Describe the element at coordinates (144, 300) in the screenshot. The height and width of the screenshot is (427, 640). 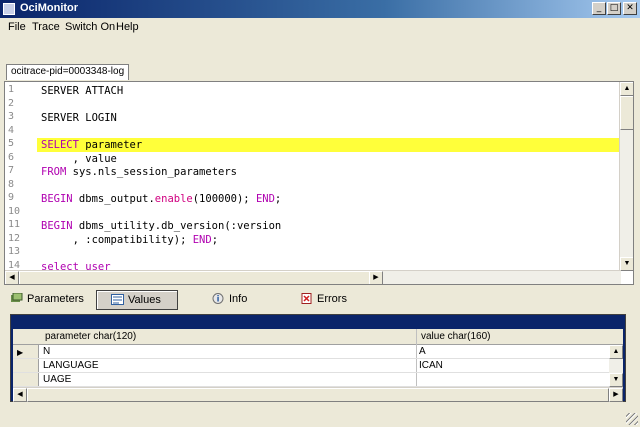
I see `tab-values-label: Values` at that location.